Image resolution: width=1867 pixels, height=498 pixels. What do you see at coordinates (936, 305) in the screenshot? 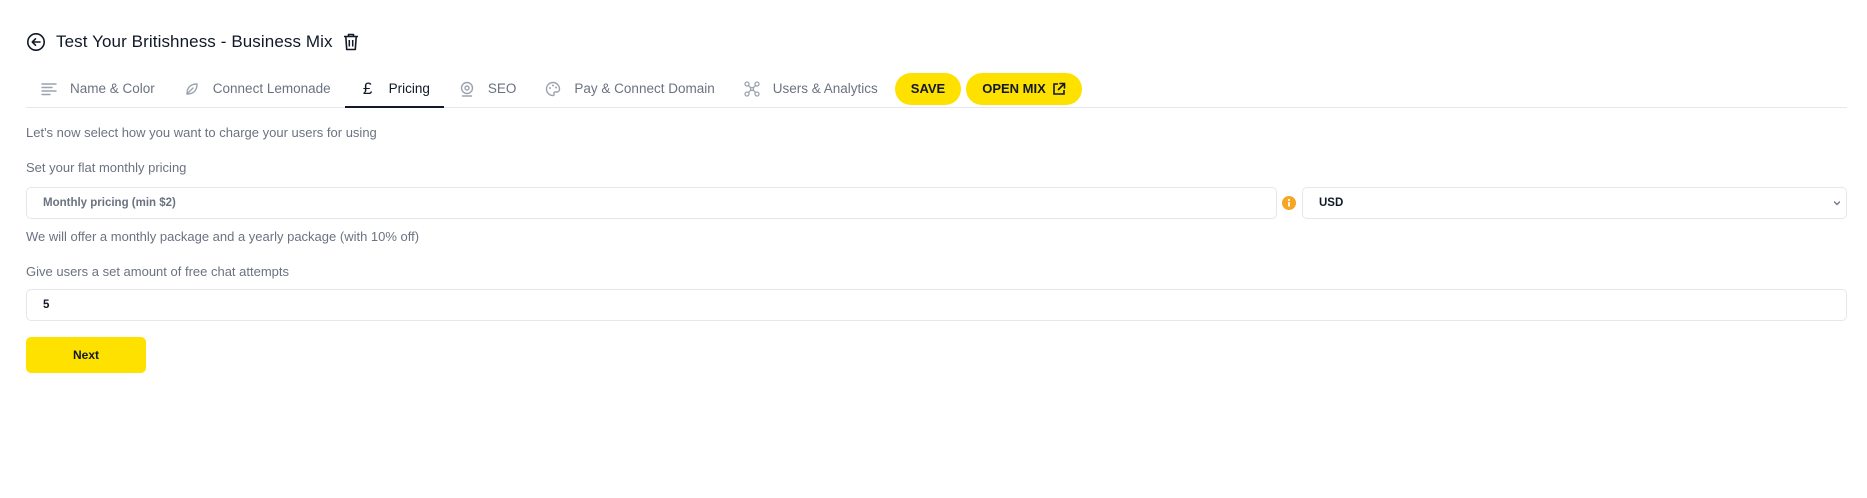
I see `free-attempts-input: 5` at bounding box center [936, 305].